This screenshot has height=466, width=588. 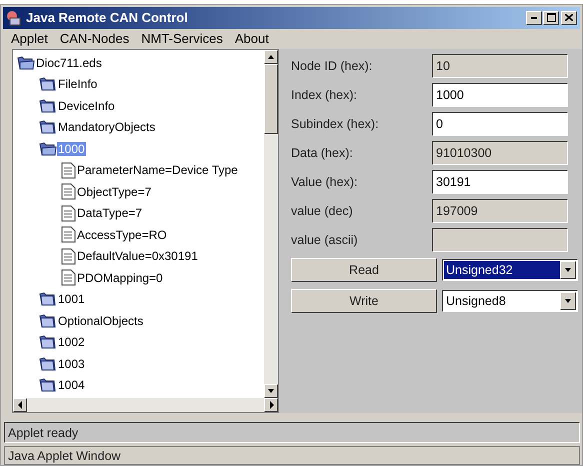 I want to click on menu-item: CAN-Nodes, so click(x=95, y=38).